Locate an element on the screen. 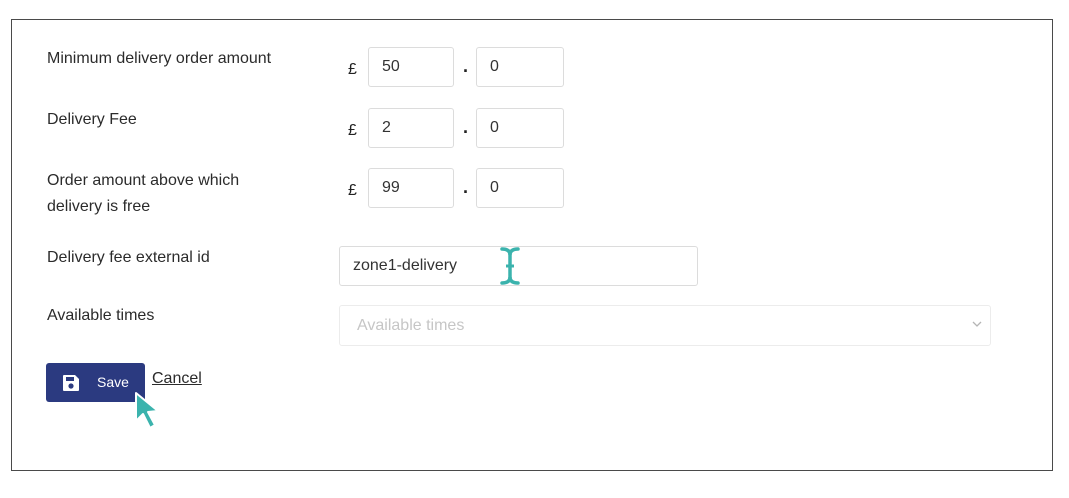  min-order-label: Minimum delivery order amount is located at coordinates (159, 58).